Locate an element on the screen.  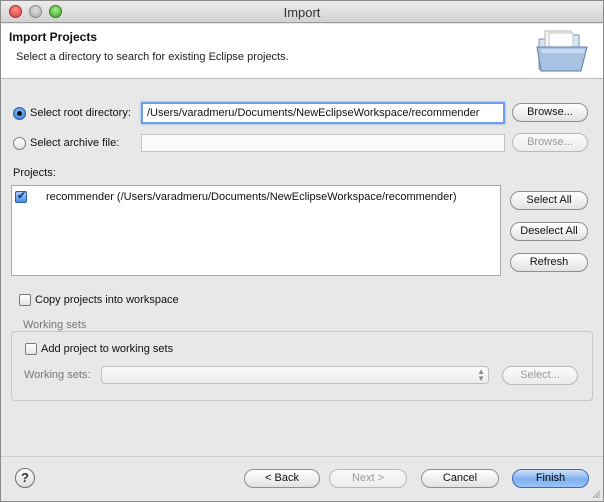
cancel-button: Cancel is located at coordinates (460, 478).